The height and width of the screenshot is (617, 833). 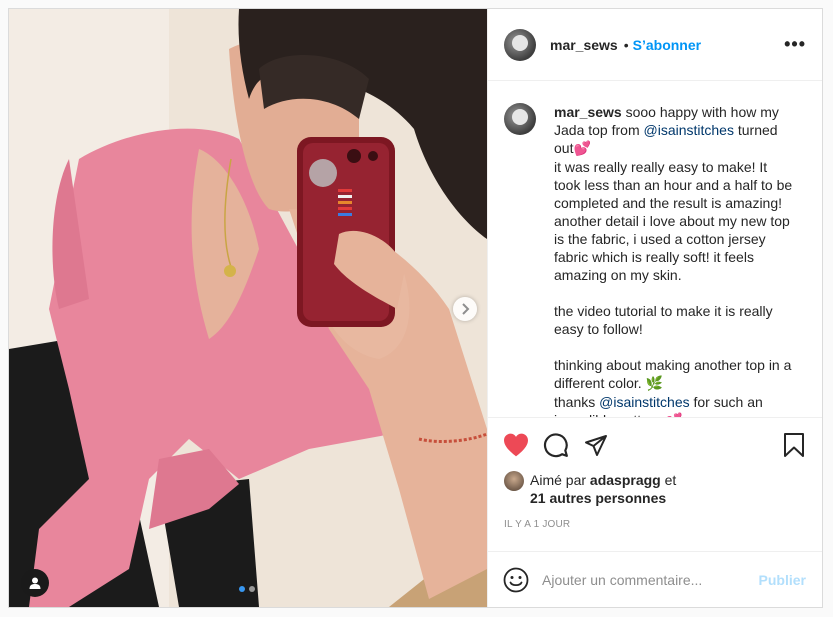 I want to click on carousel-dot-active, so click(x=242, y=589).